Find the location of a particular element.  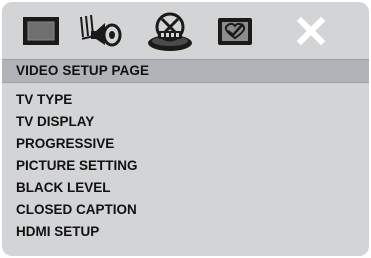

preference-setup-tab is located at coordinates (235, 31).